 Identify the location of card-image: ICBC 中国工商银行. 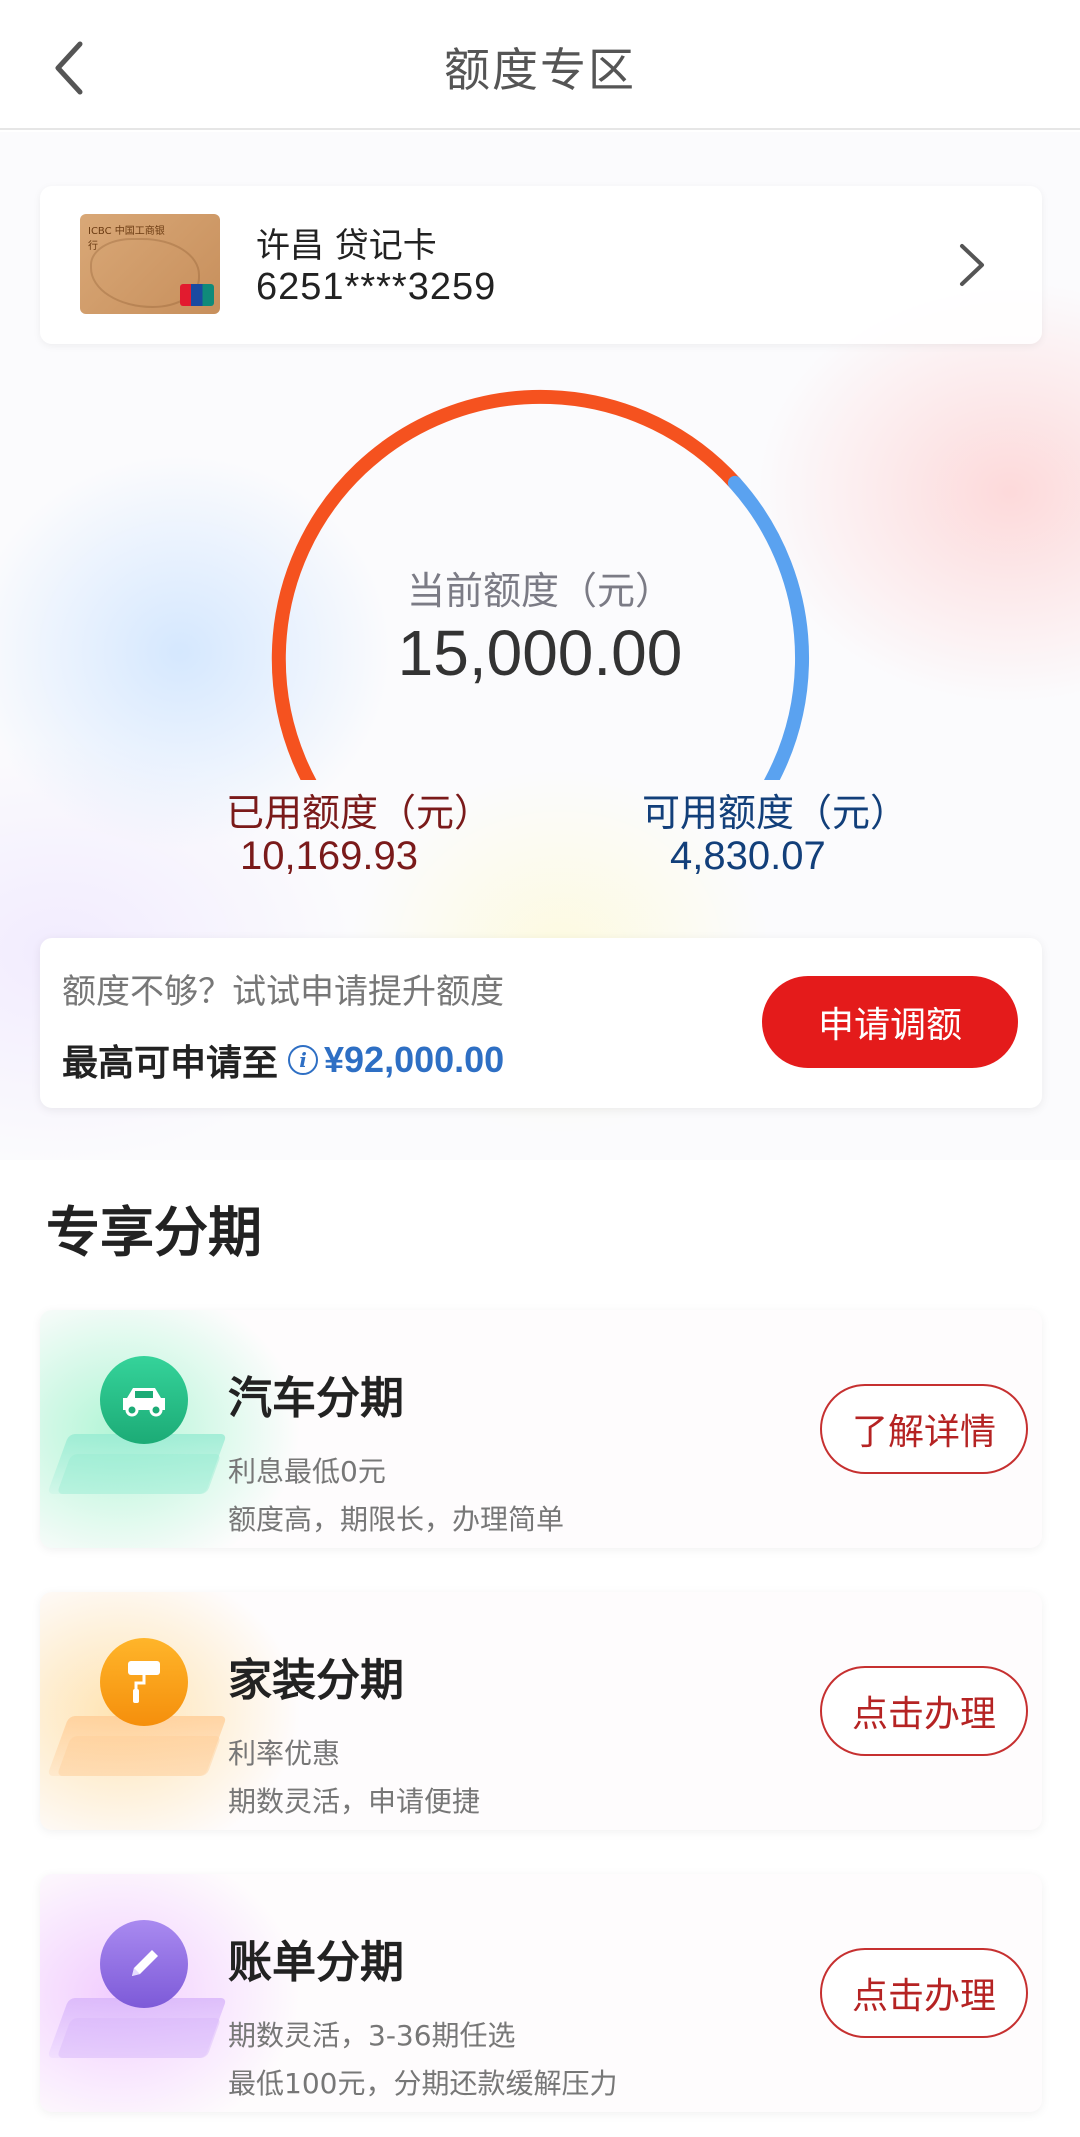
(150, 264).